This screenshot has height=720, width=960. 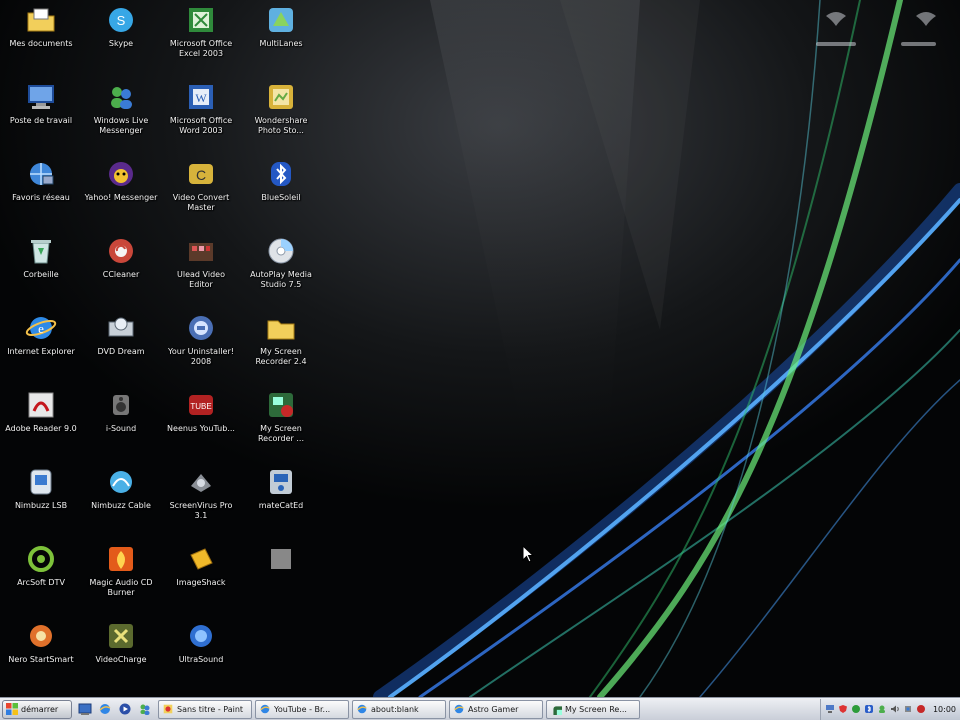 I want to click on desktop-icon-label: BlueSoleil, so click(x=281, y=197).